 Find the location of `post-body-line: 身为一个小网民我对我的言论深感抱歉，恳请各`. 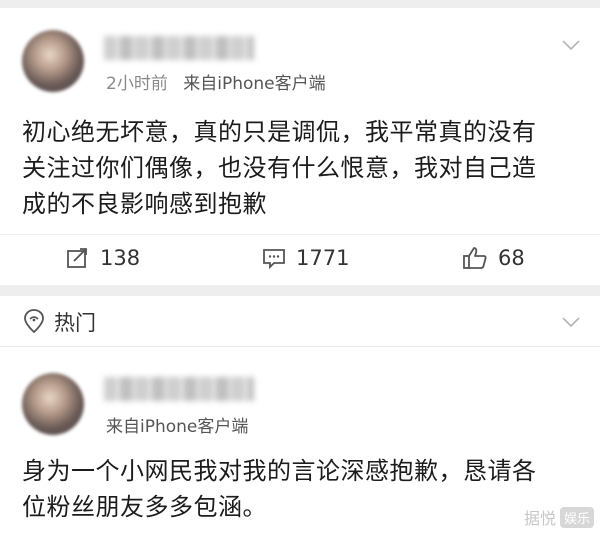

post-body-line: 身为一个小网民我对我的言论深感抱歉，恳请各 is located at coordinates (279, 471).